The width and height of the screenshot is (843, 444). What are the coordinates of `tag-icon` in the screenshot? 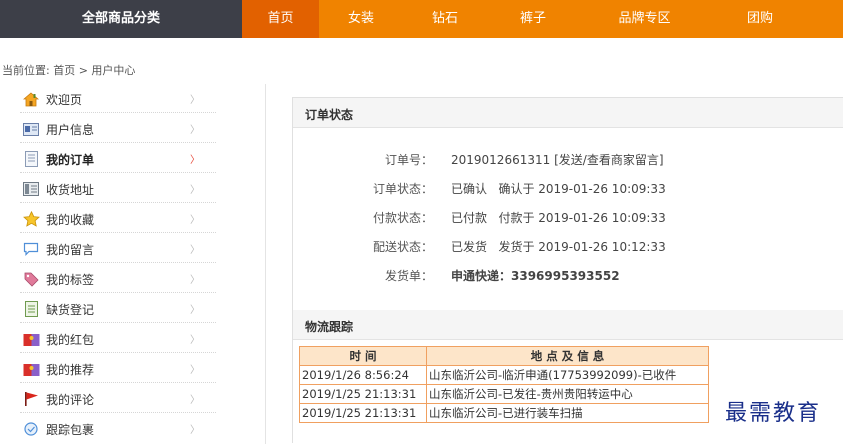 It's located at (31, 279).